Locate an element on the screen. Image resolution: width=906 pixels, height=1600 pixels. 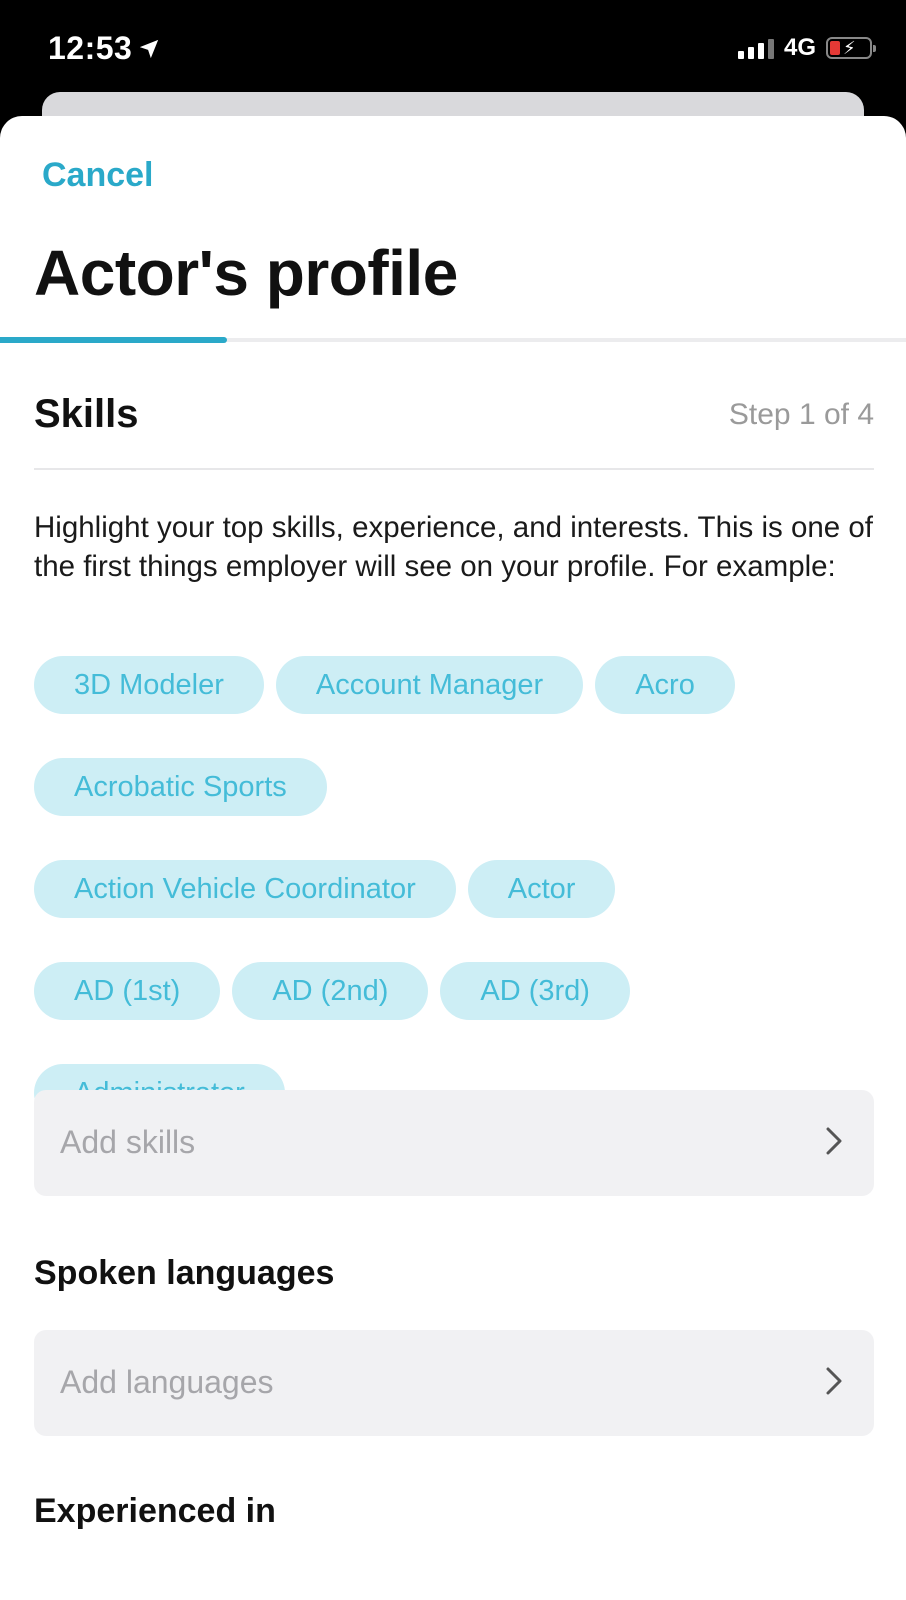
location-arrow-icon is located at coordinates (149, 48).